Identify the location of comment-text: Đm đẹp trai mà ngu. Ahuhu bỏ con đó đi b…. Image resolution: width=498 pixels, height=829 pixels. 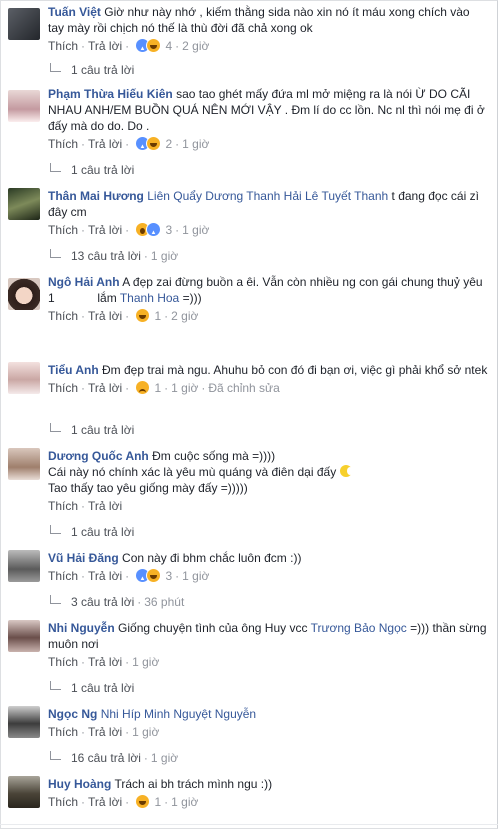
(295, 370).